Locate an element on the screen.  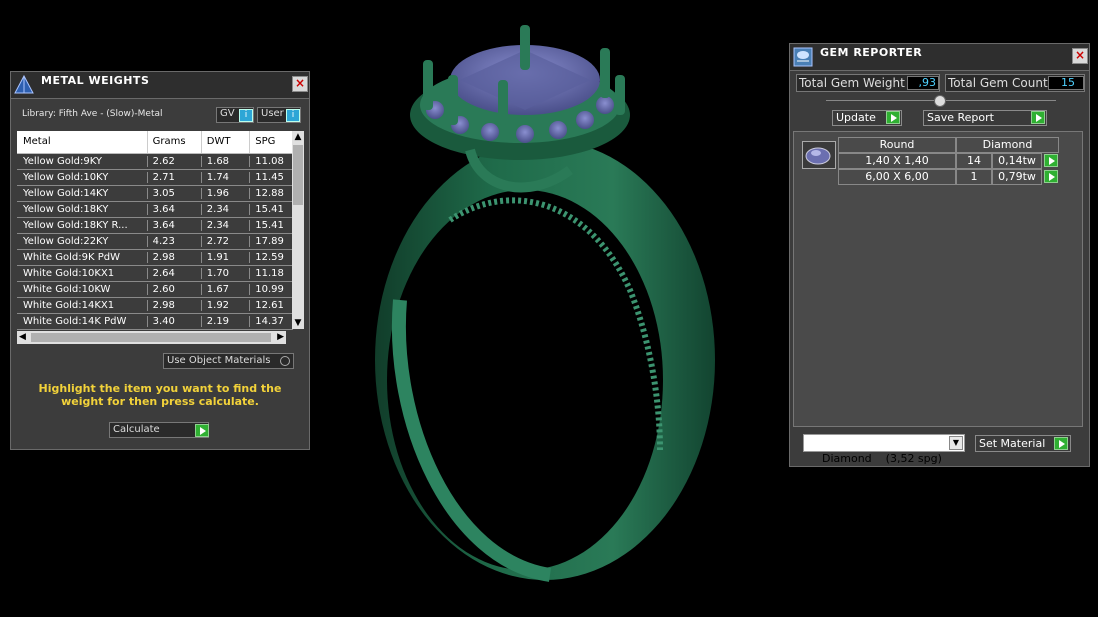
total-gem-weight-label: Total Gem Weight is located at coordinates (852, 83).